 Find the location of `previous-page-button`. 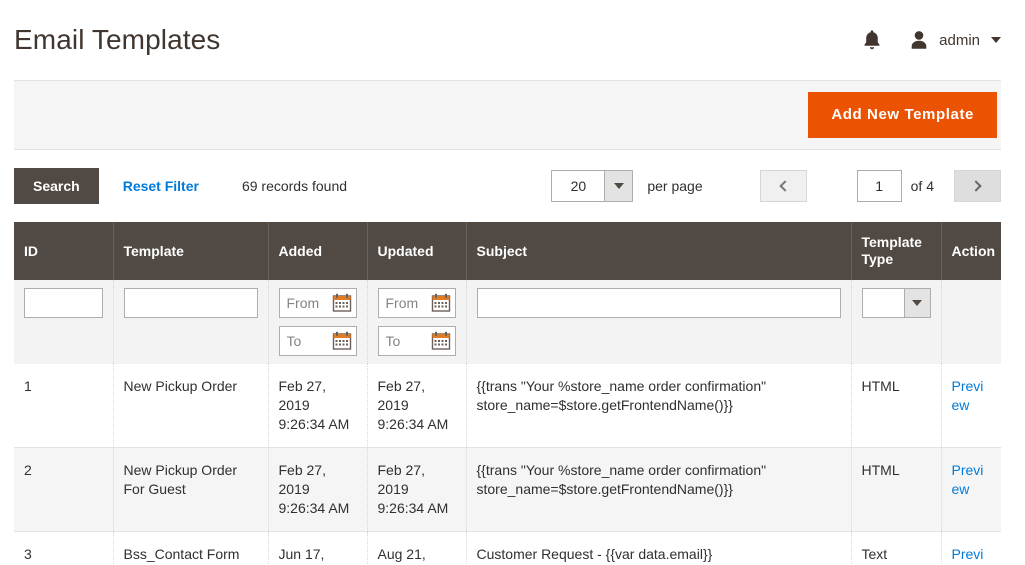

previous-page-button is located at coordinates (783, 186).